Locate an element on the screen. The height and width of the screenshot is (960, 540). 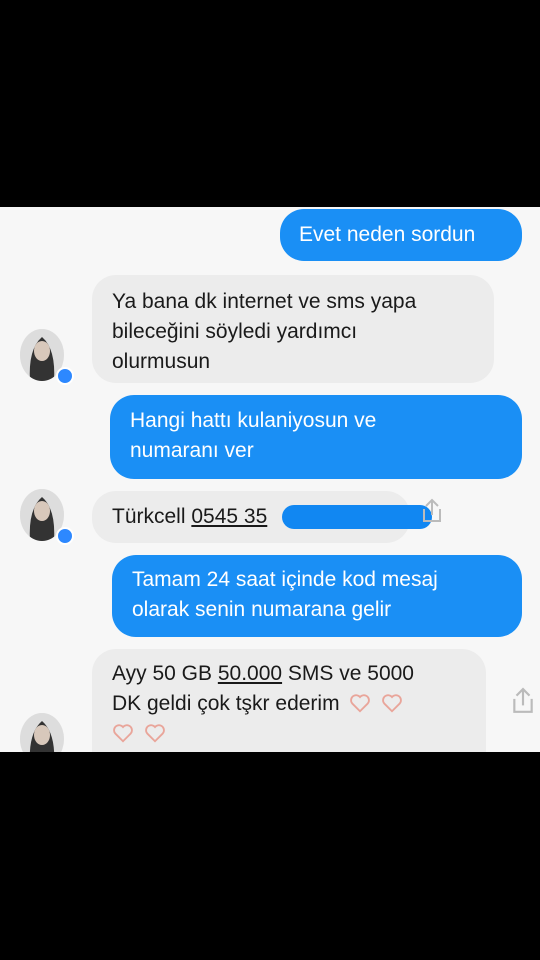
avatar-photo is located at coordinates (42, 732).